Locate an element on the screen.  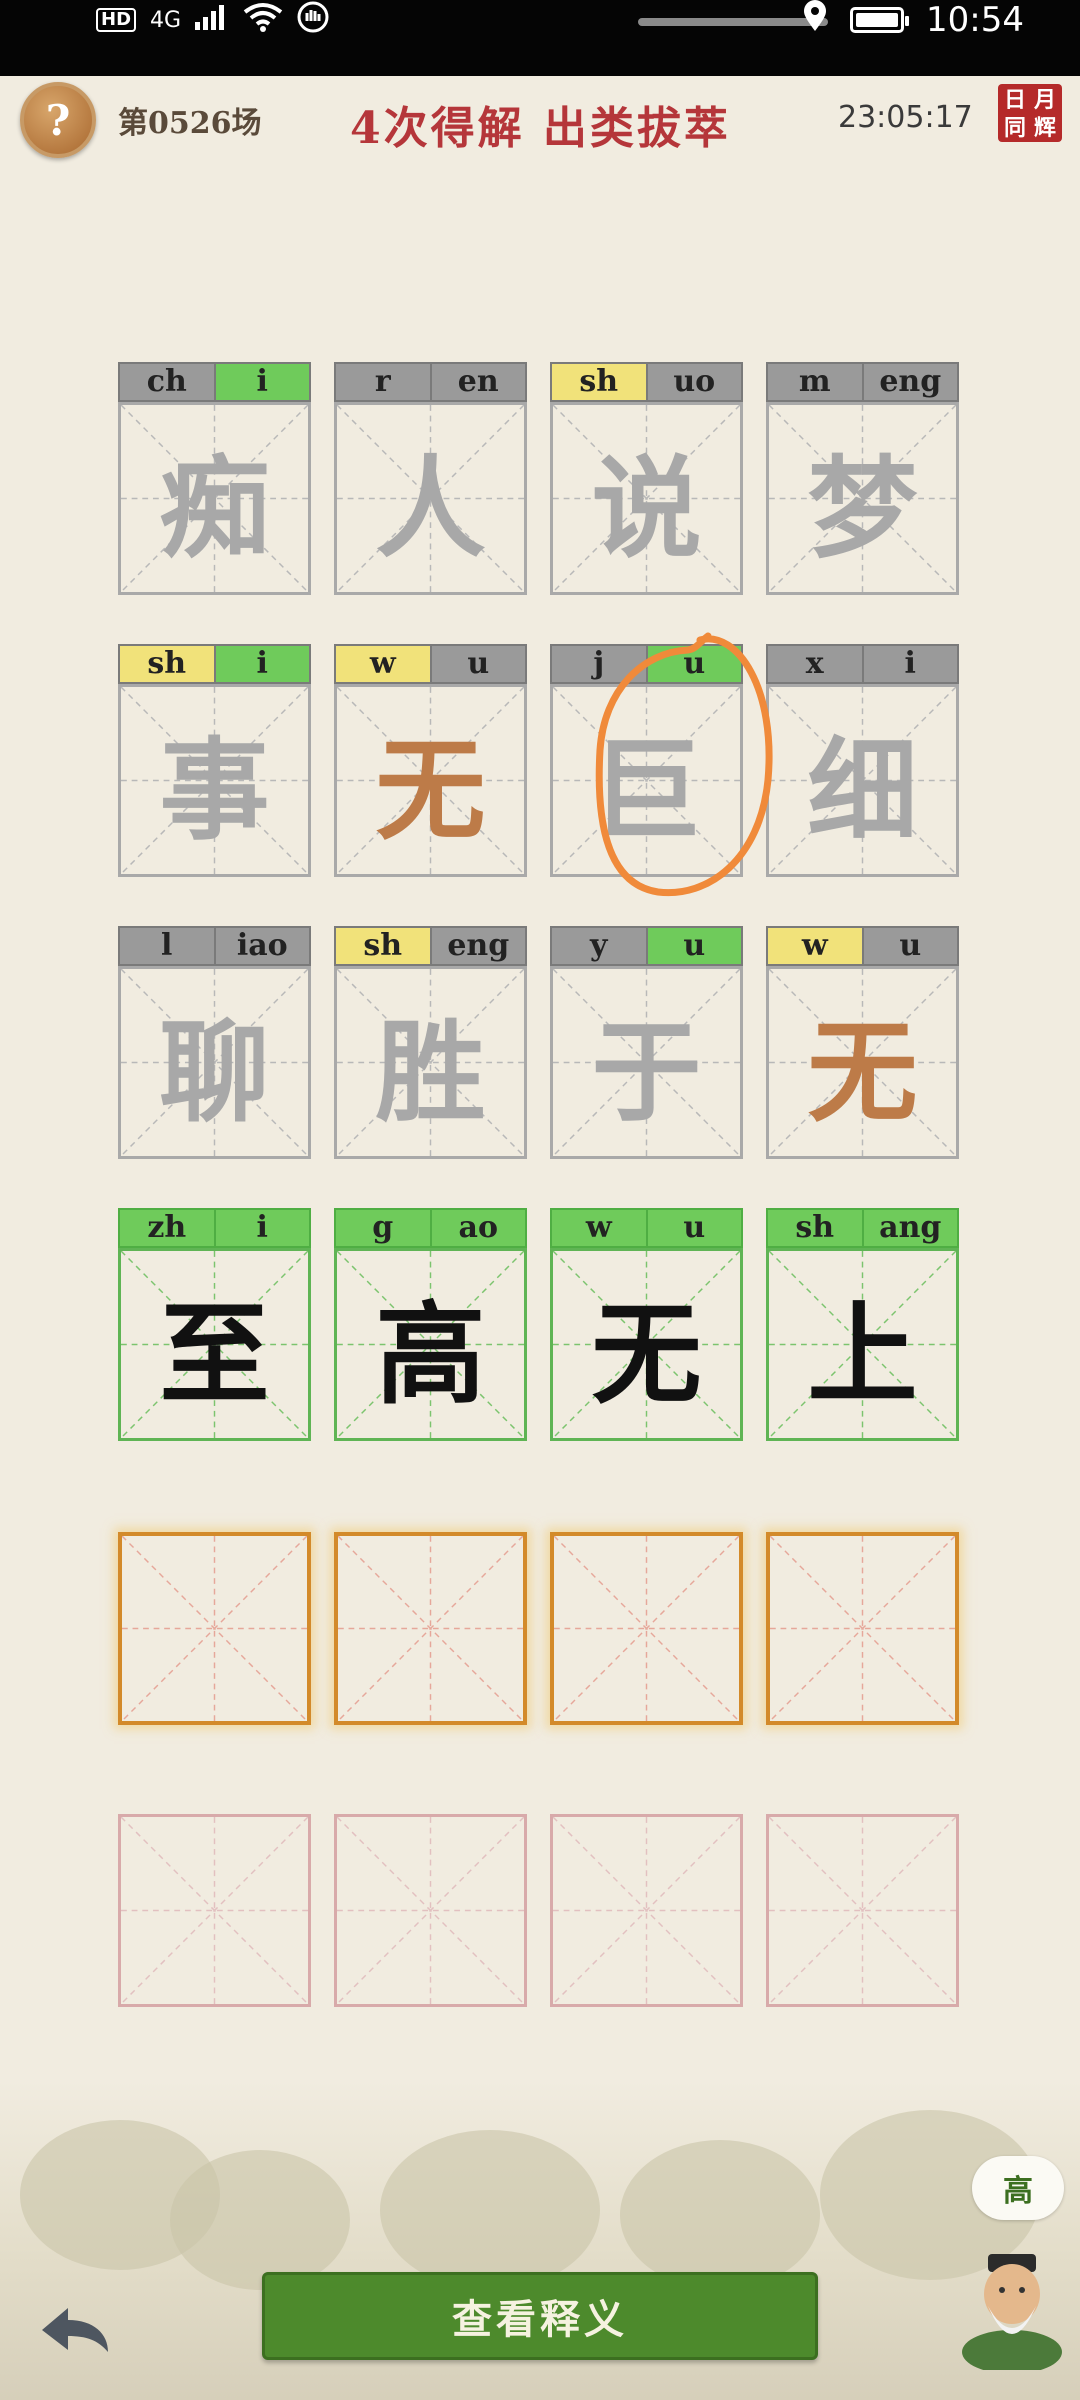
hanzi-character: 聊 is located at coordinates (214, 1072).